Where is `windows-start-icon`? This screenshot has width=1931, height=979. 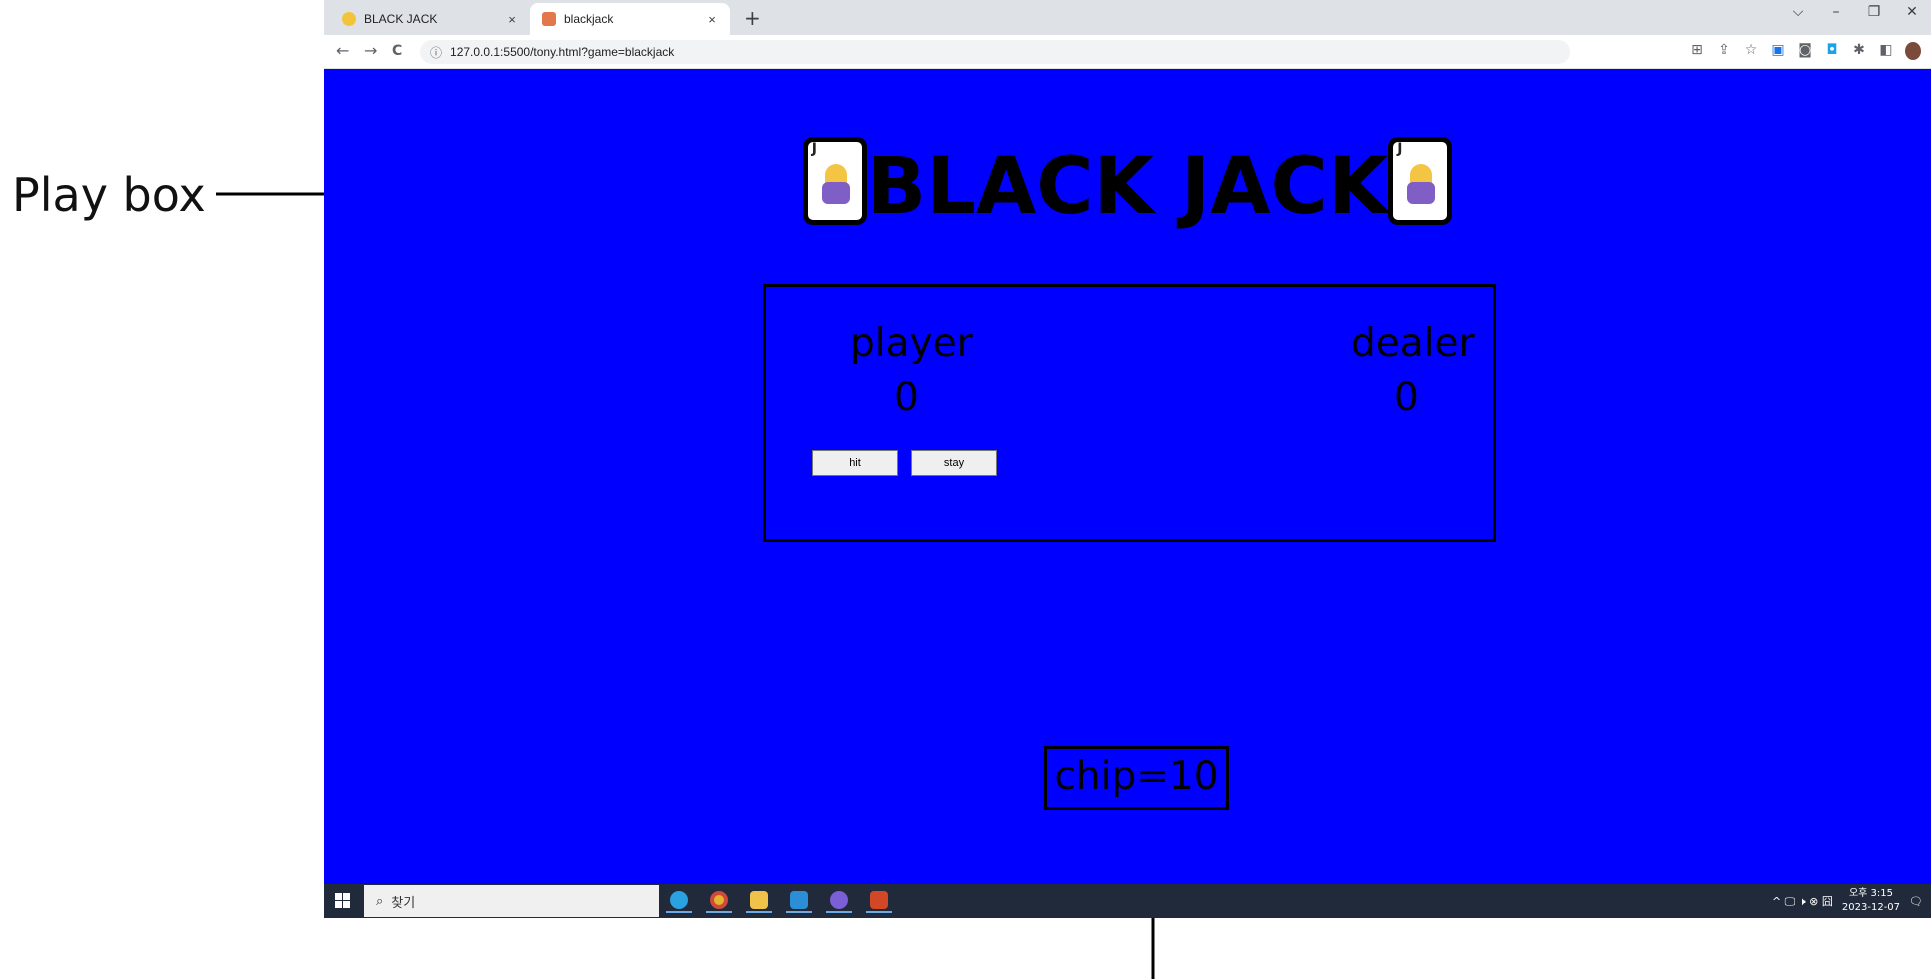
windows-start-icon is located at coordinates (343, 901).